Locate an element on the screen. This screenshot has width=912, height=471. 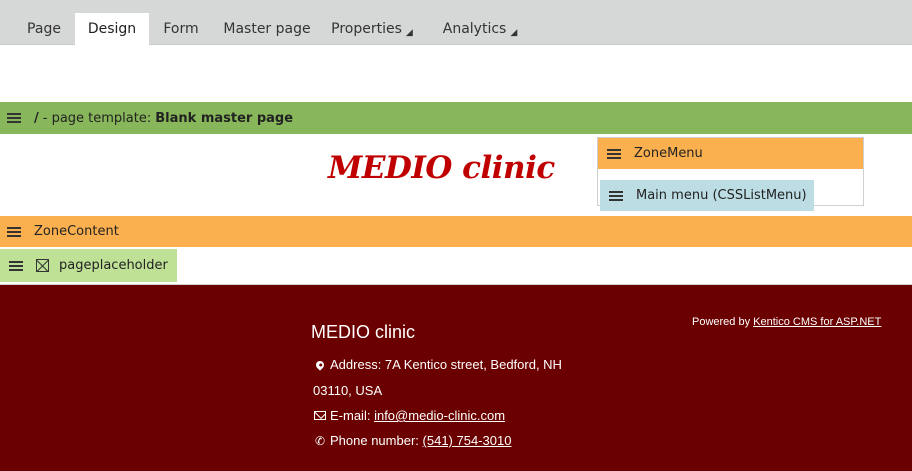
template-name: Blank master page is located at coordinates (224, 118).